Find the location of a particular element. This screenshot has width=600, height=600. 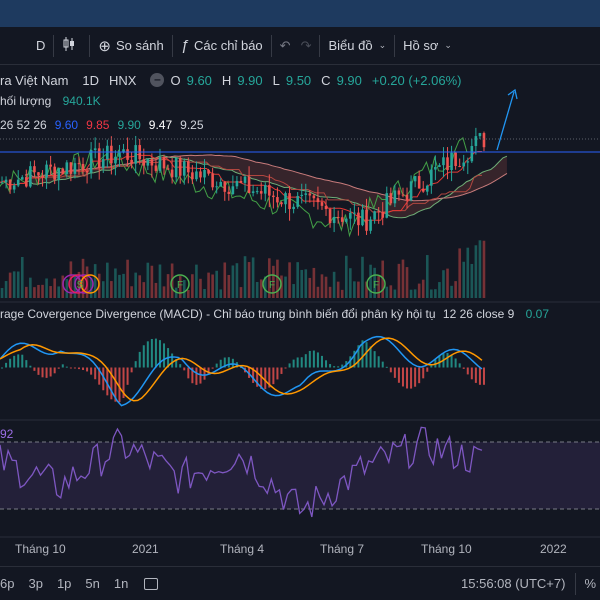

symbol-interval: 1D is located at coordinates (91, 80).